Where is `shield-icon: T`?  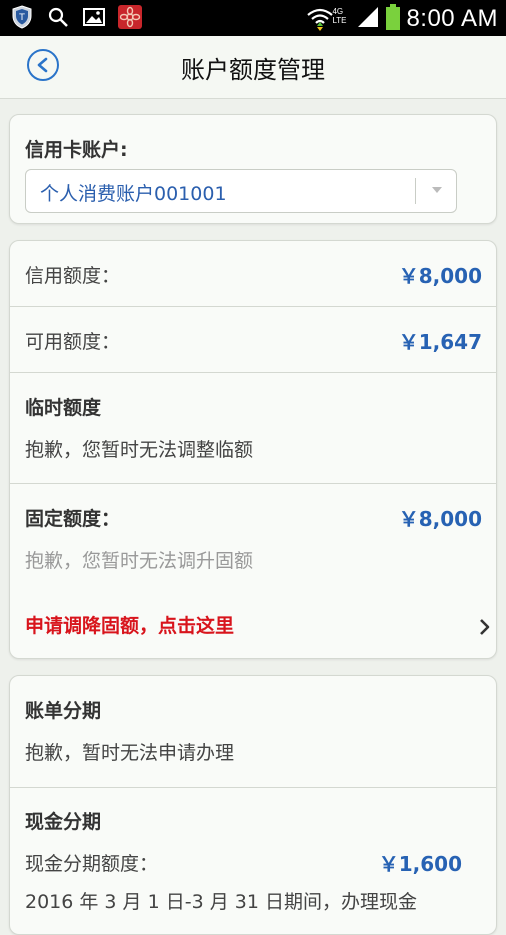 shield-icon: T is located at coordinates (22, 17).